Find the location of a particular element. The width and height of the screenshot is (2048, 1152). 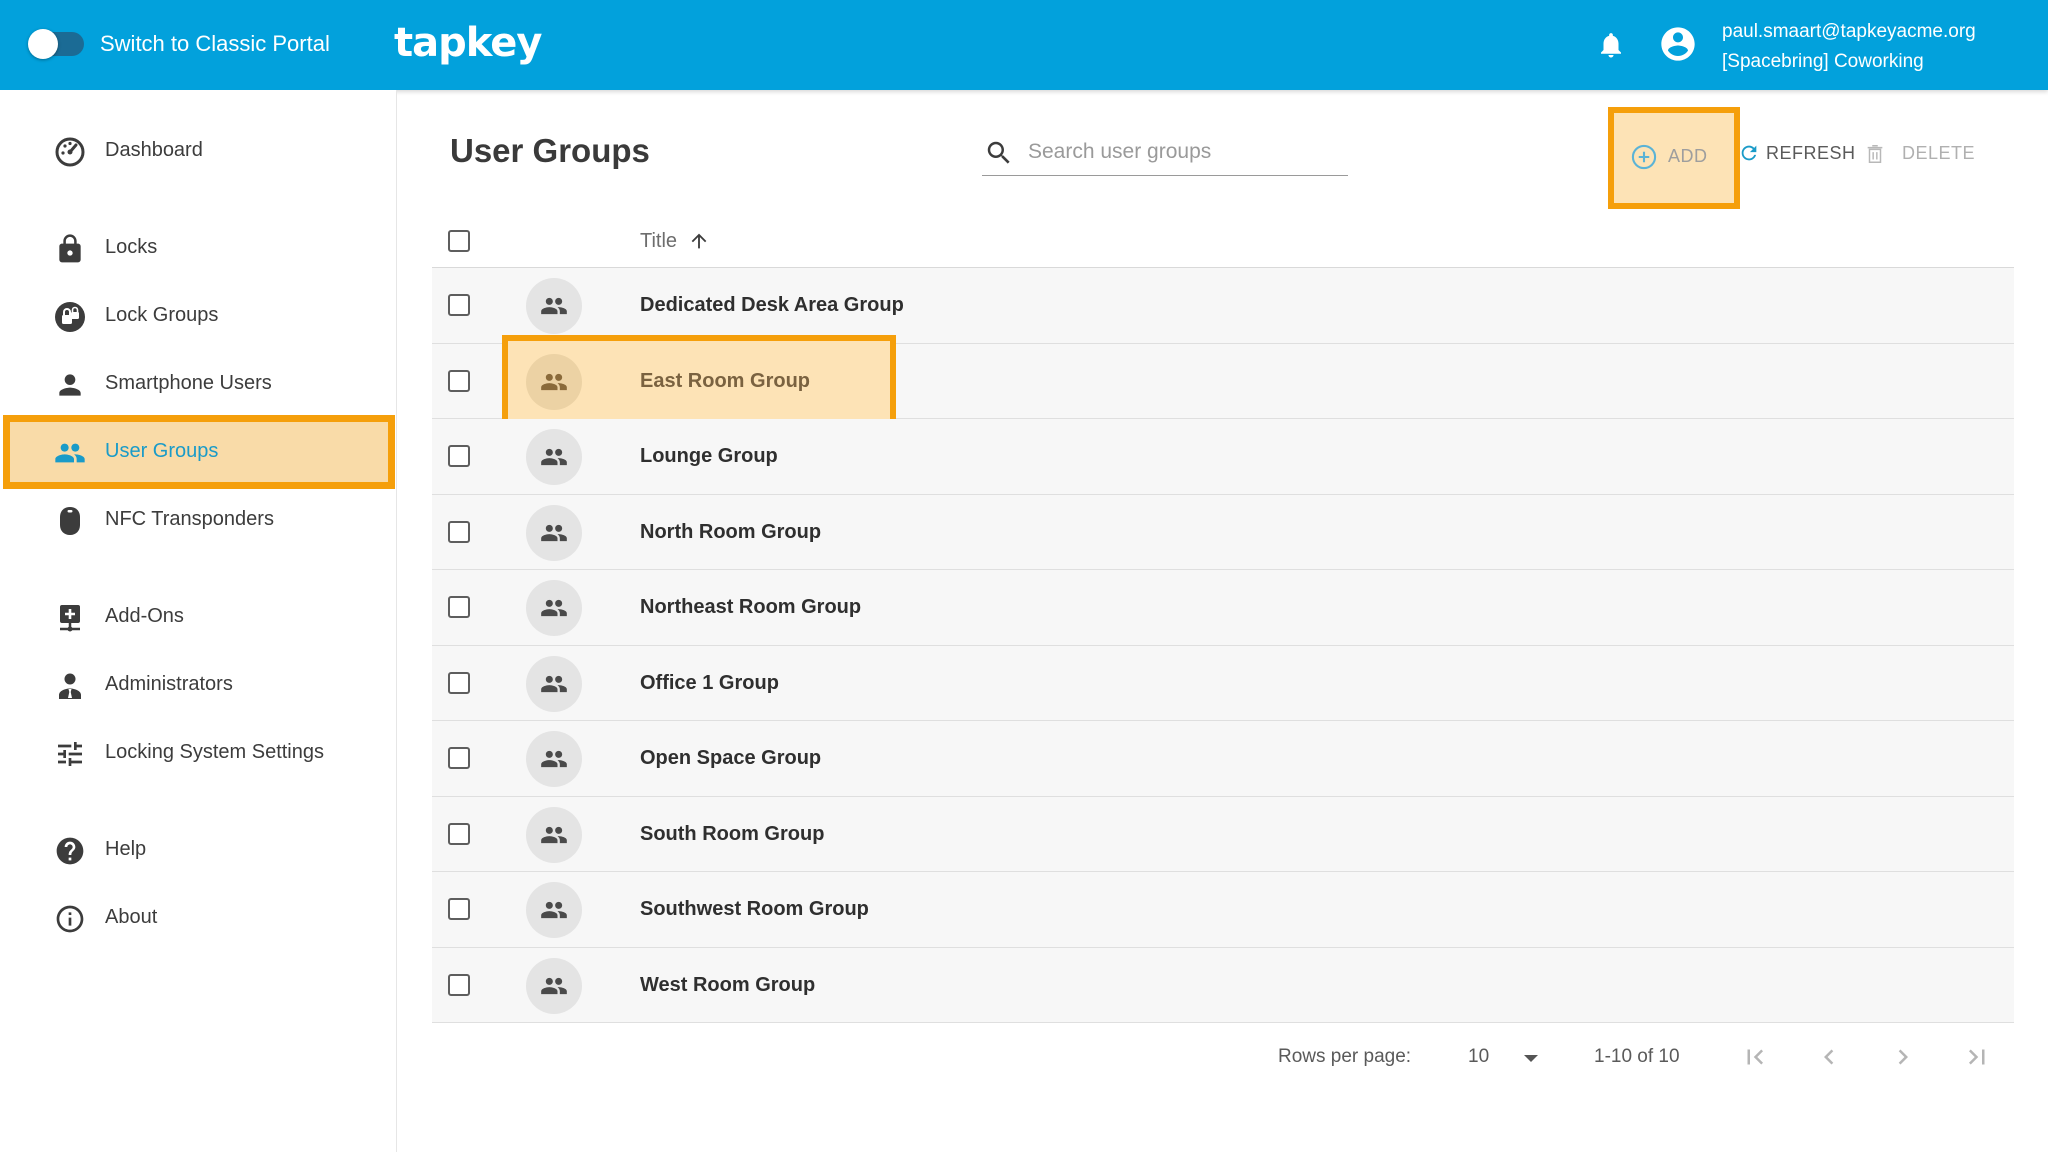

table-row: Northeast Room Group is located at coordinates (1223, 608).